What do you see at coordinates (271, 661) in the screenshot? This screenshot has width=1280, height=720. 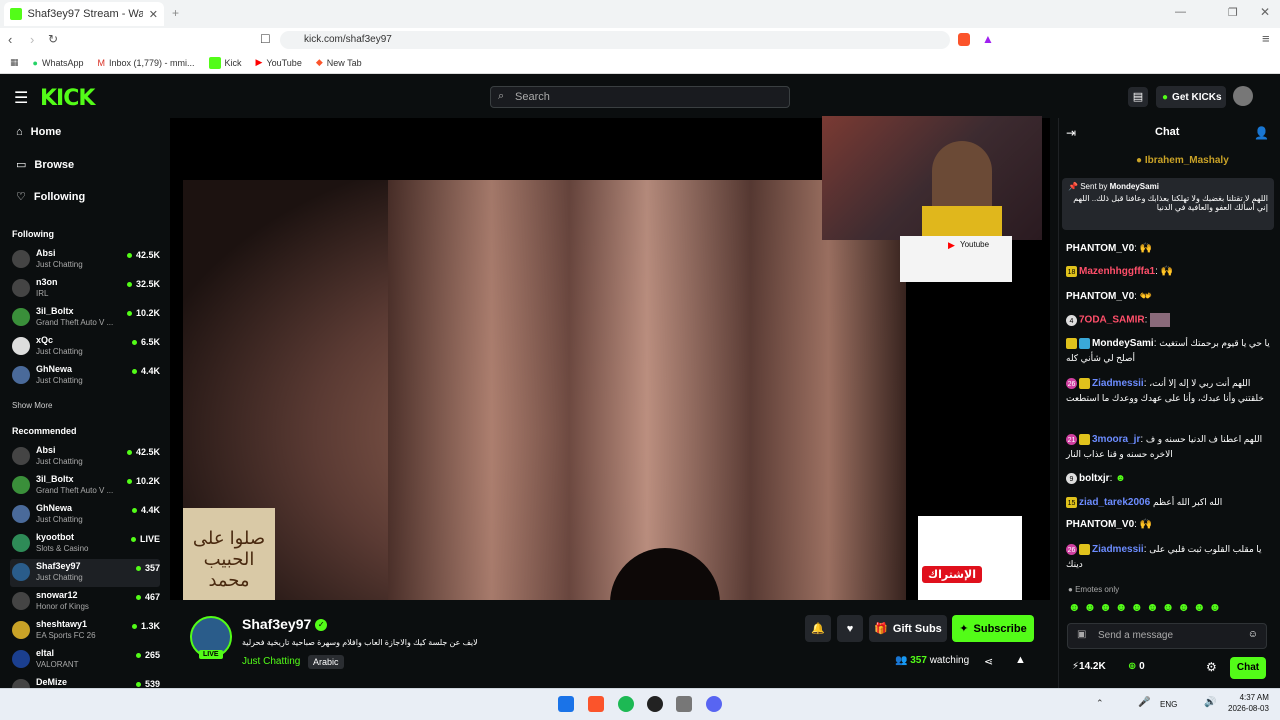 I see `stream-category: Just Chatting` at bounding box center [271, 661].